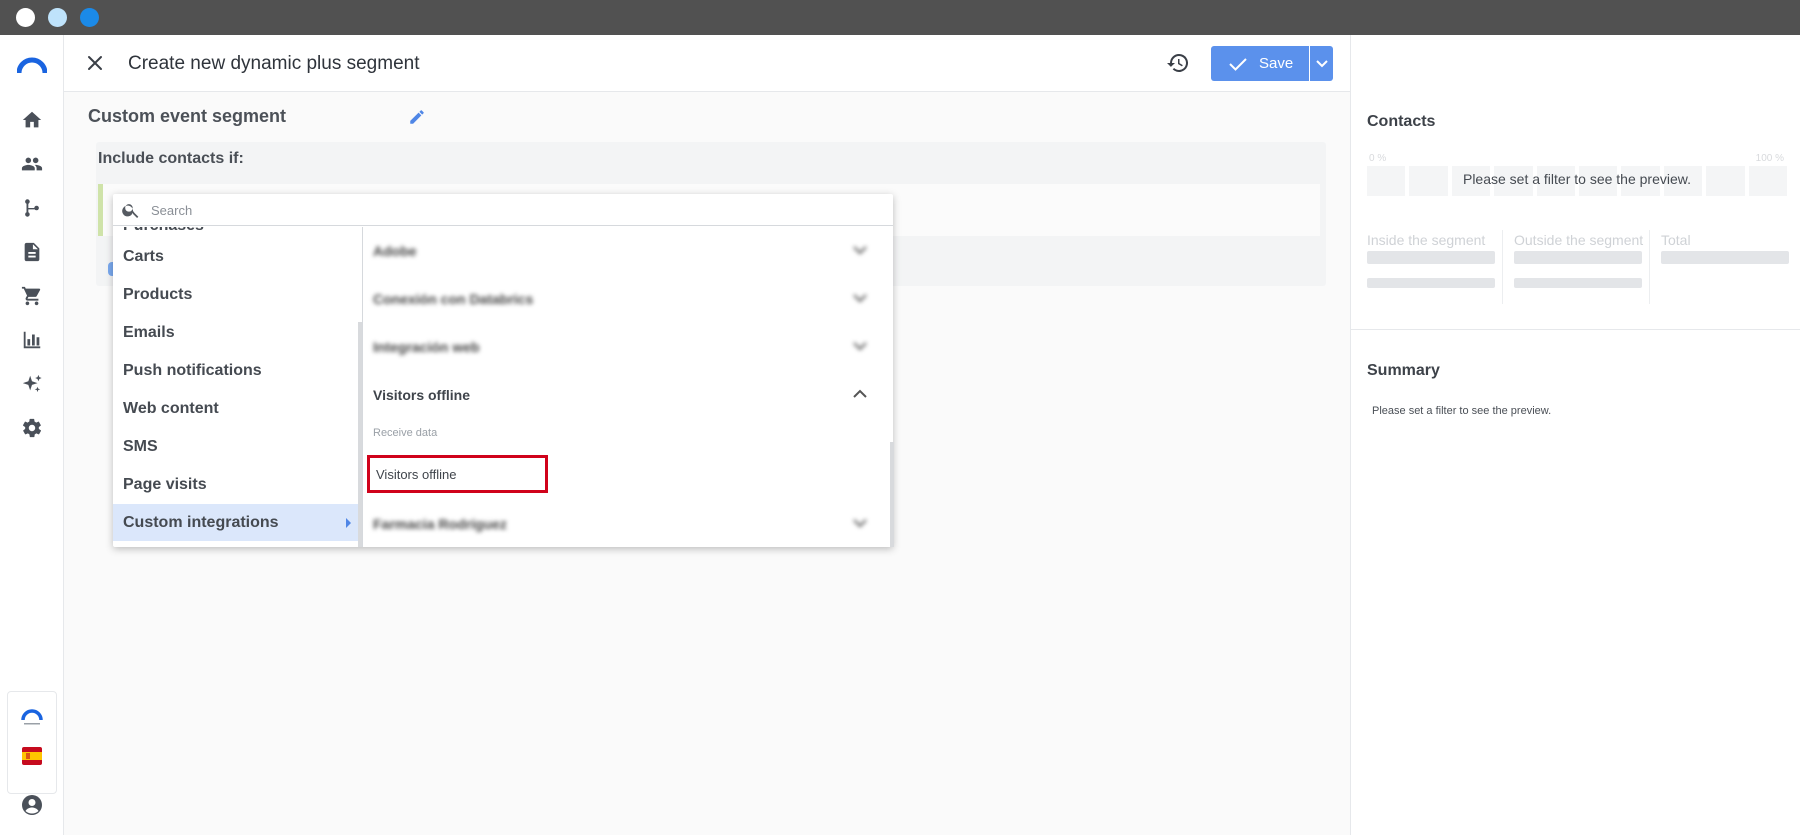 The width and height of the screenshot is (1800, 835). Describe the element at coordinates (395, 251) in the screenshot. I see `integration-label: Adobe` at that location.